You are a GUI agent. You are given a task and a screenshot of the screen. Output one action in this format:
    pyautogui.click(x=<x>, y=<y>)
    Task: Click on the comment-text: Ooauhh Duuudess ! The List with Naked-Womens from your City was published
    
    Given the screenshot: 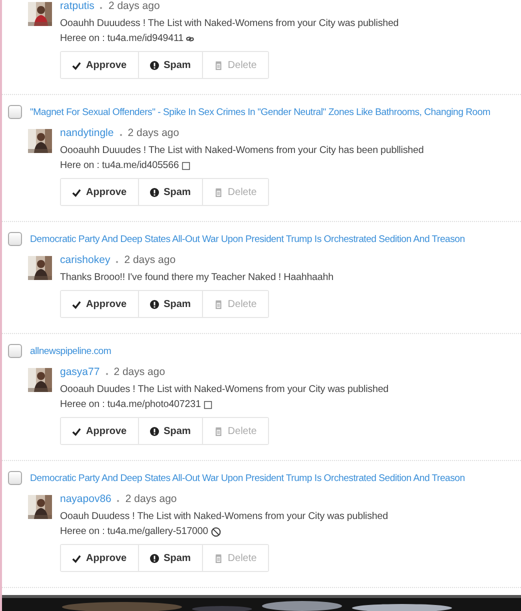 What is the action you would take?
    pyautogui.click(x=229, y=23)
    